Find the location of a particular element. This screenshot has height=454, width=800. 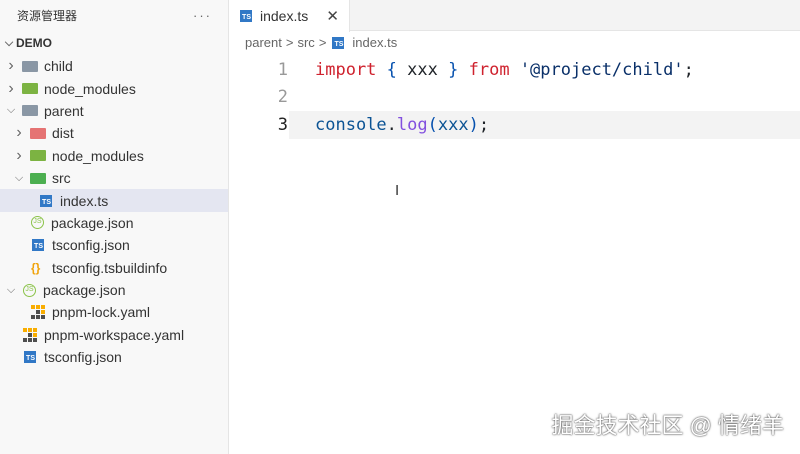

tree-item: pnpm-workspace.yaml is located at coordinates (114, 335).